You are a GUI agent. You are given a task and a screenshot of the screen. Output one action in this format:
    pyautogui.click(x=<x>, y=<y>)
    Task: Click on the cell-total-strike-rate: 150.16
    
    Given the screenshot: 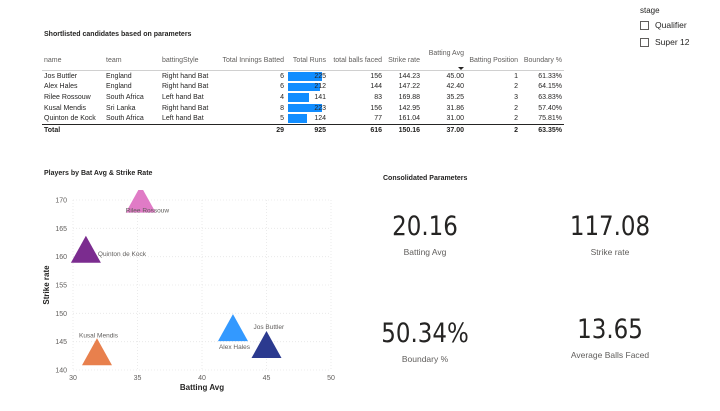 What is the action you would take?
    pyautogui.click(x=403, y=130)
    